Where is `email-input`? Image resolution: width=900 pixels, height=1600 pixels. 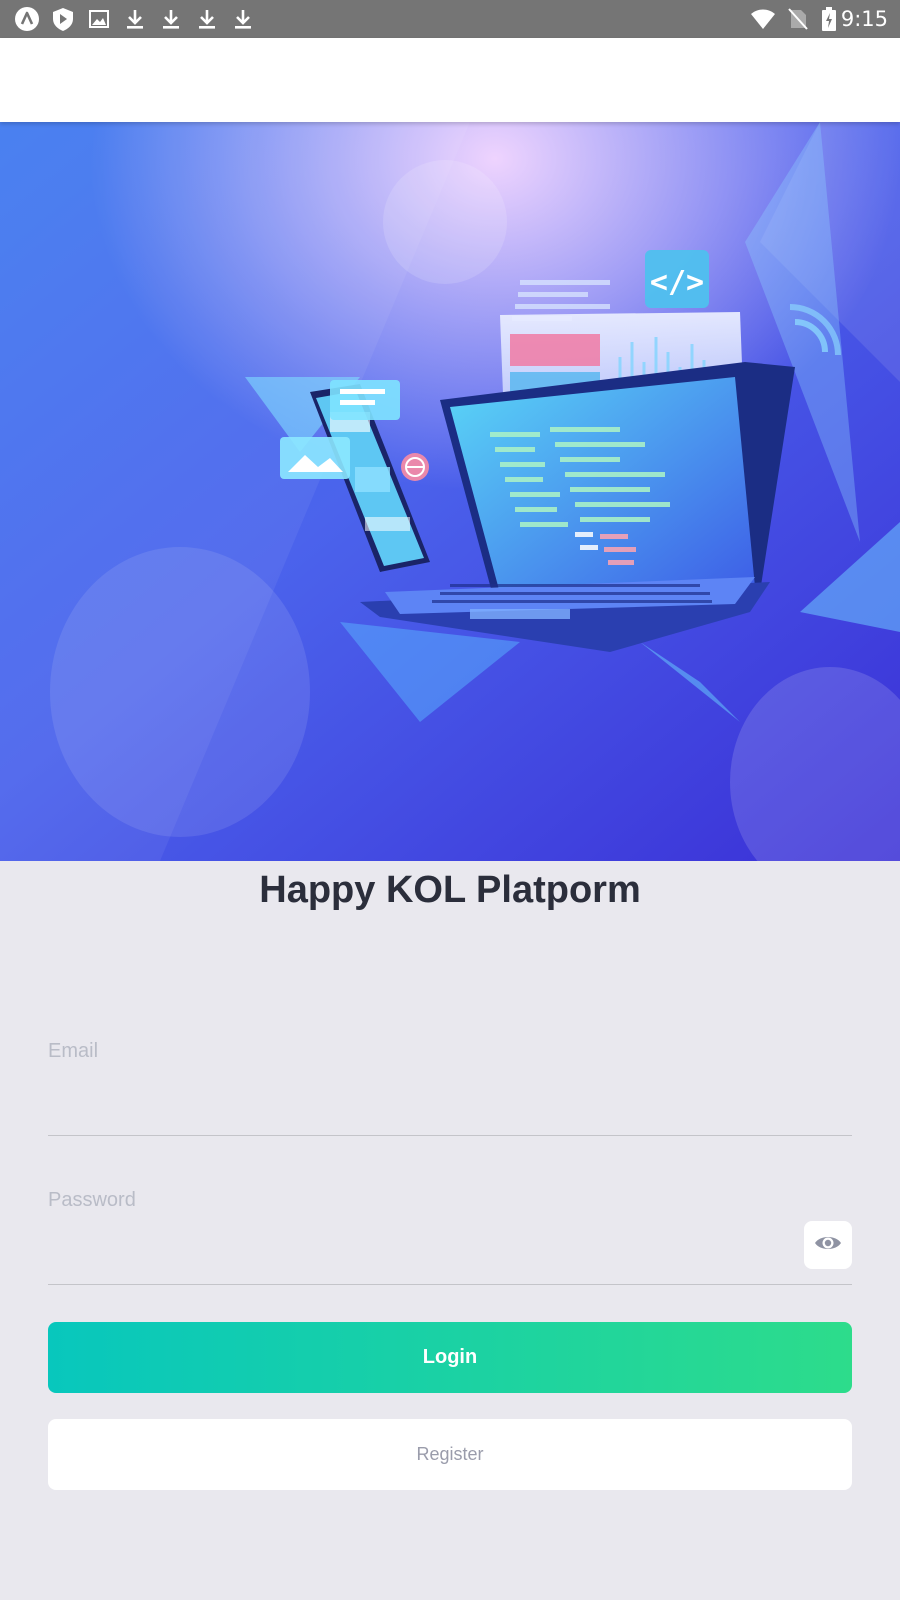 email-input is located at coordinates (408, 1109).